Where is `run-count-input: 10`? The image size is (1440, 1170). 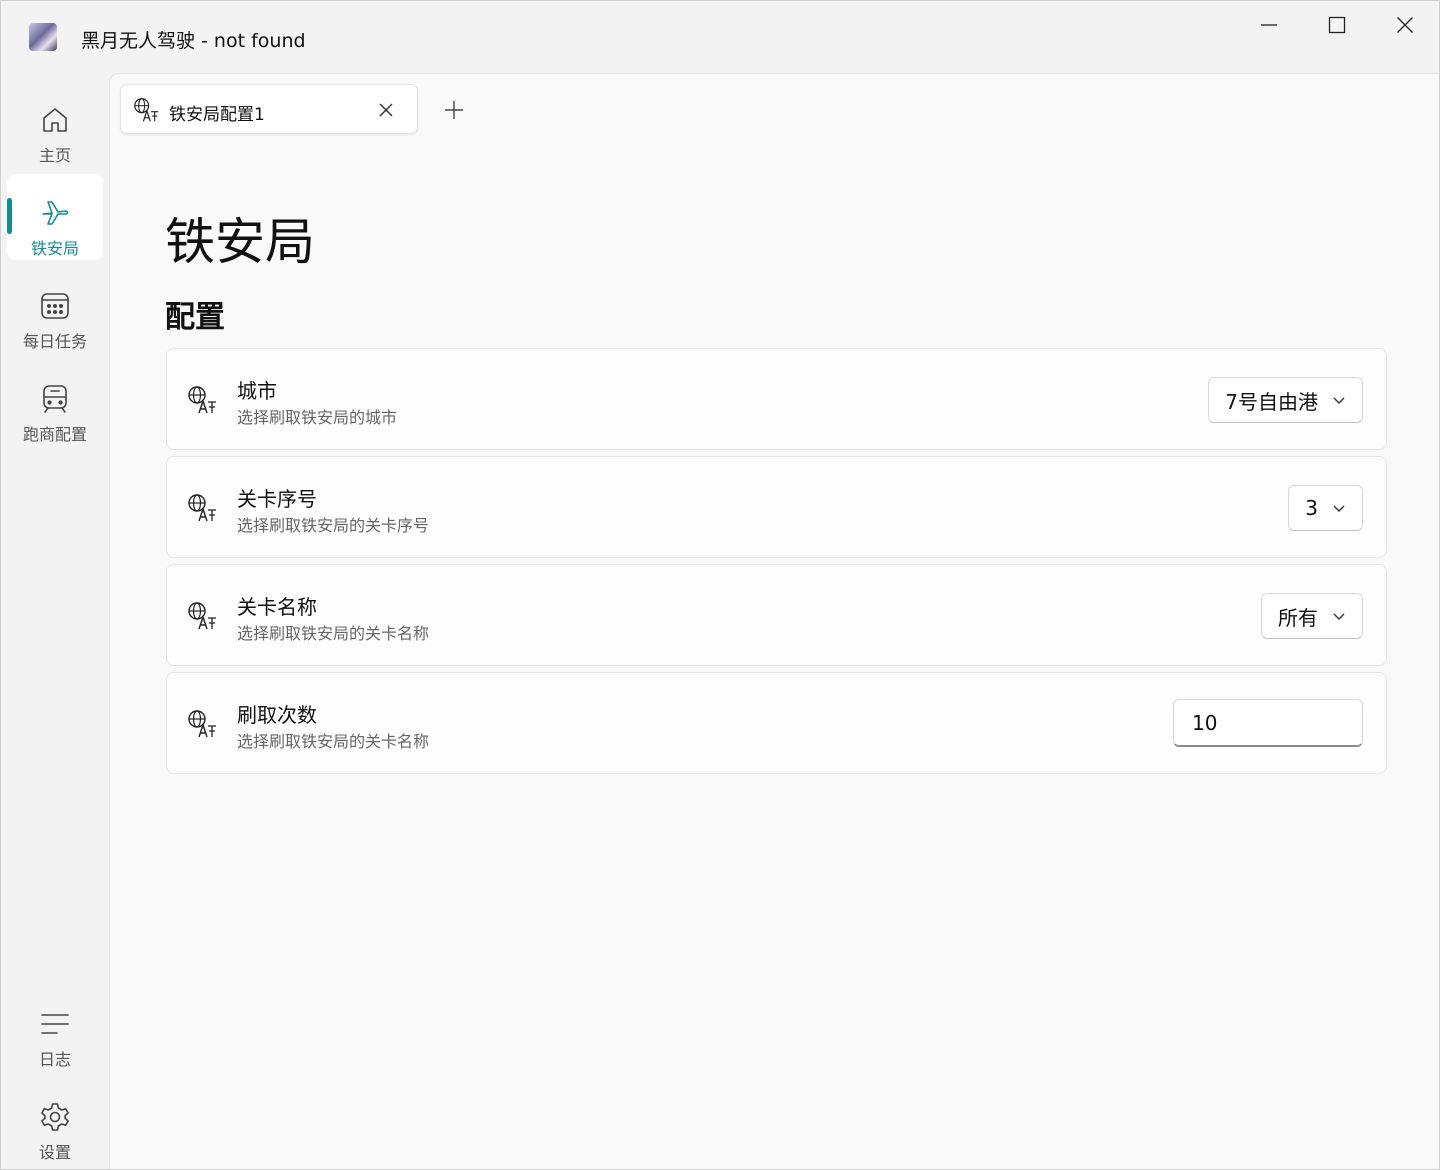
run-count-input: 10 is located at coordinates (1268, 723).